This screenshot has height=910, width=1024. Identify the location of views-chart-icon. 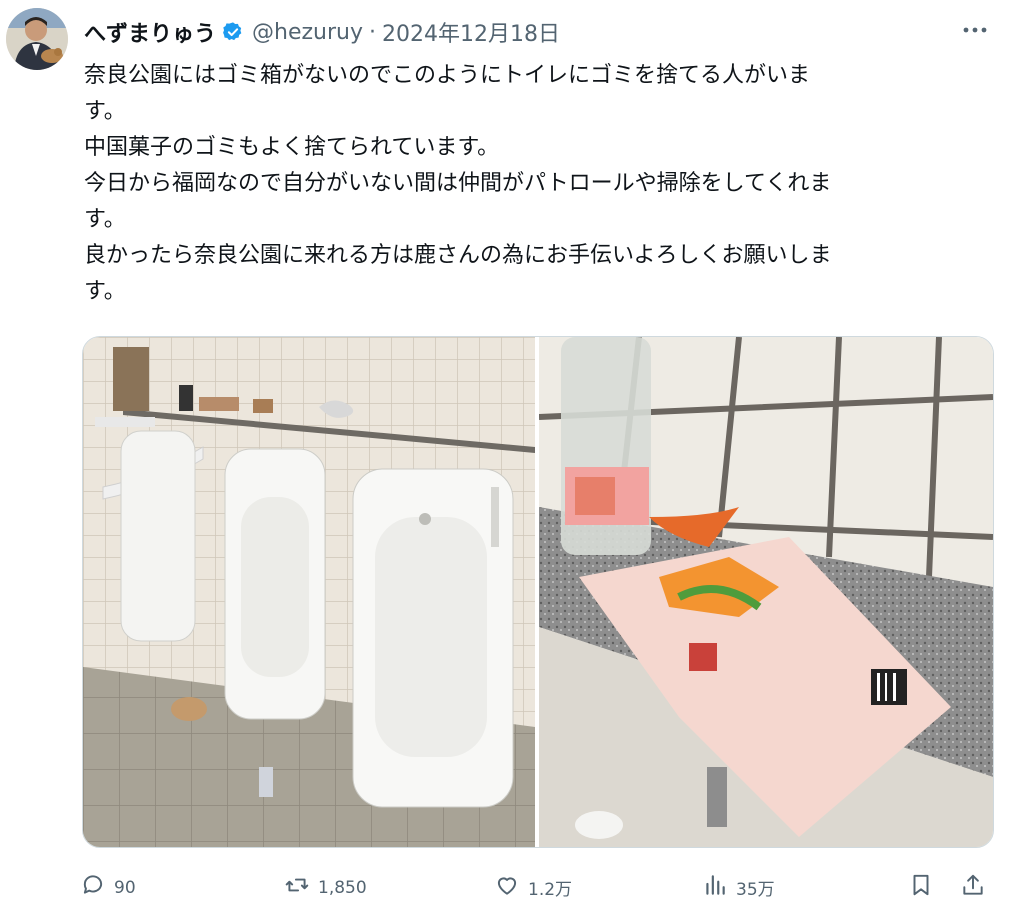
(719, 887).